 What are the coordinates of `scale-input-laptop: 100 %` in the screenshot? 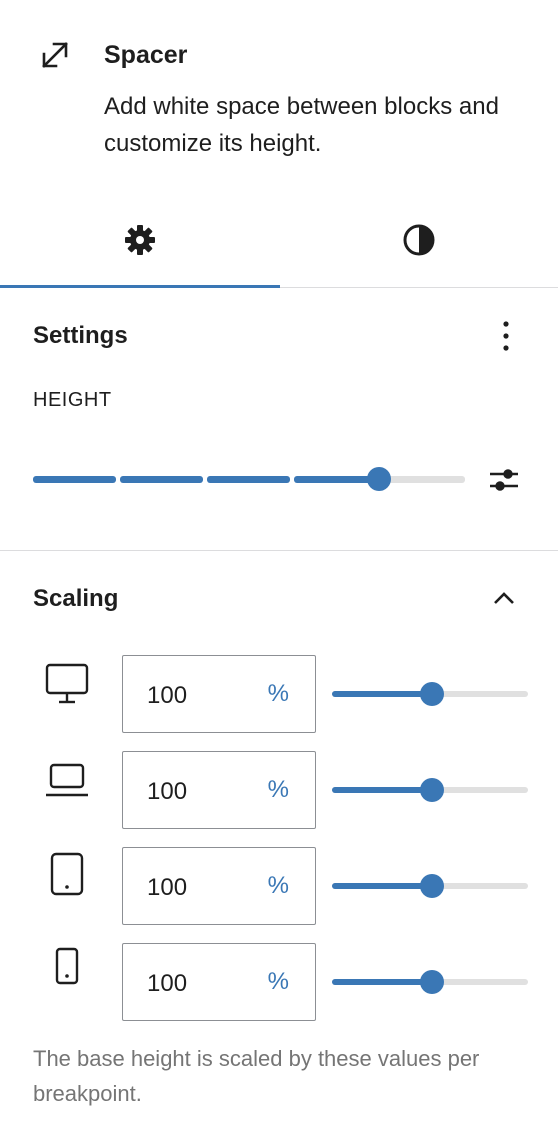 It's located at (219, 790).